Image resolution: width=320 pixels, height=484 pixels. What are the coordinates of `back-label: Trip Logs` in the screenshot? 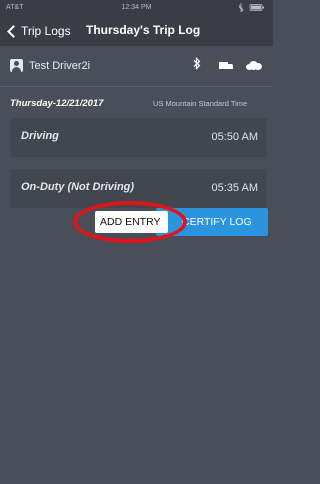 It's located at (46, 31).